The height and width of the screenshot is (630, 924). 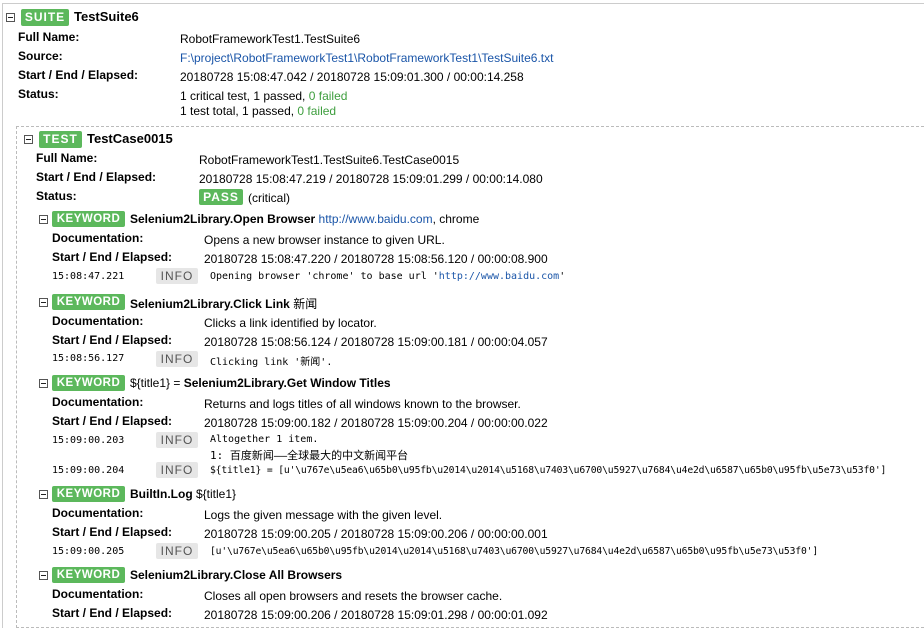 What do you see at coordinates (43, 383) in the screenshot?
I see `keyword-3-collapse-toggle` at bounding box center [43, 383].